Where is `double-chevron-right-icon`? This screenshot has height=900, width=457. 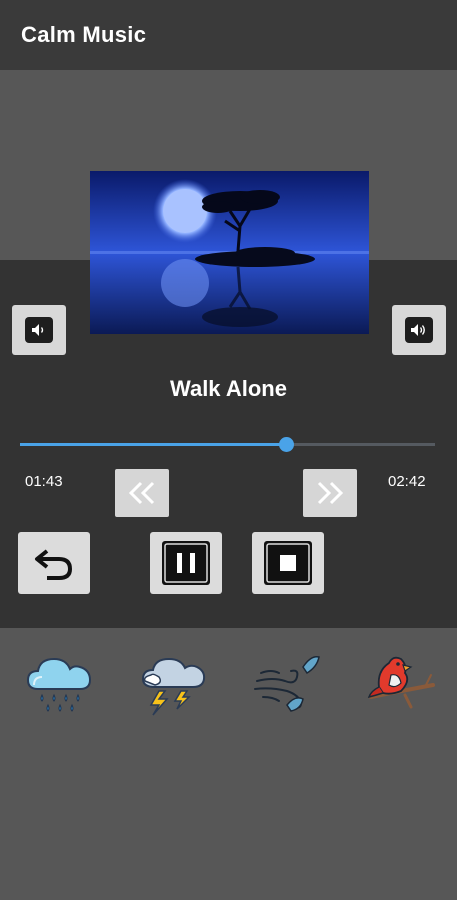 double-chevron-right-icon is located at coordinates (330, 493).